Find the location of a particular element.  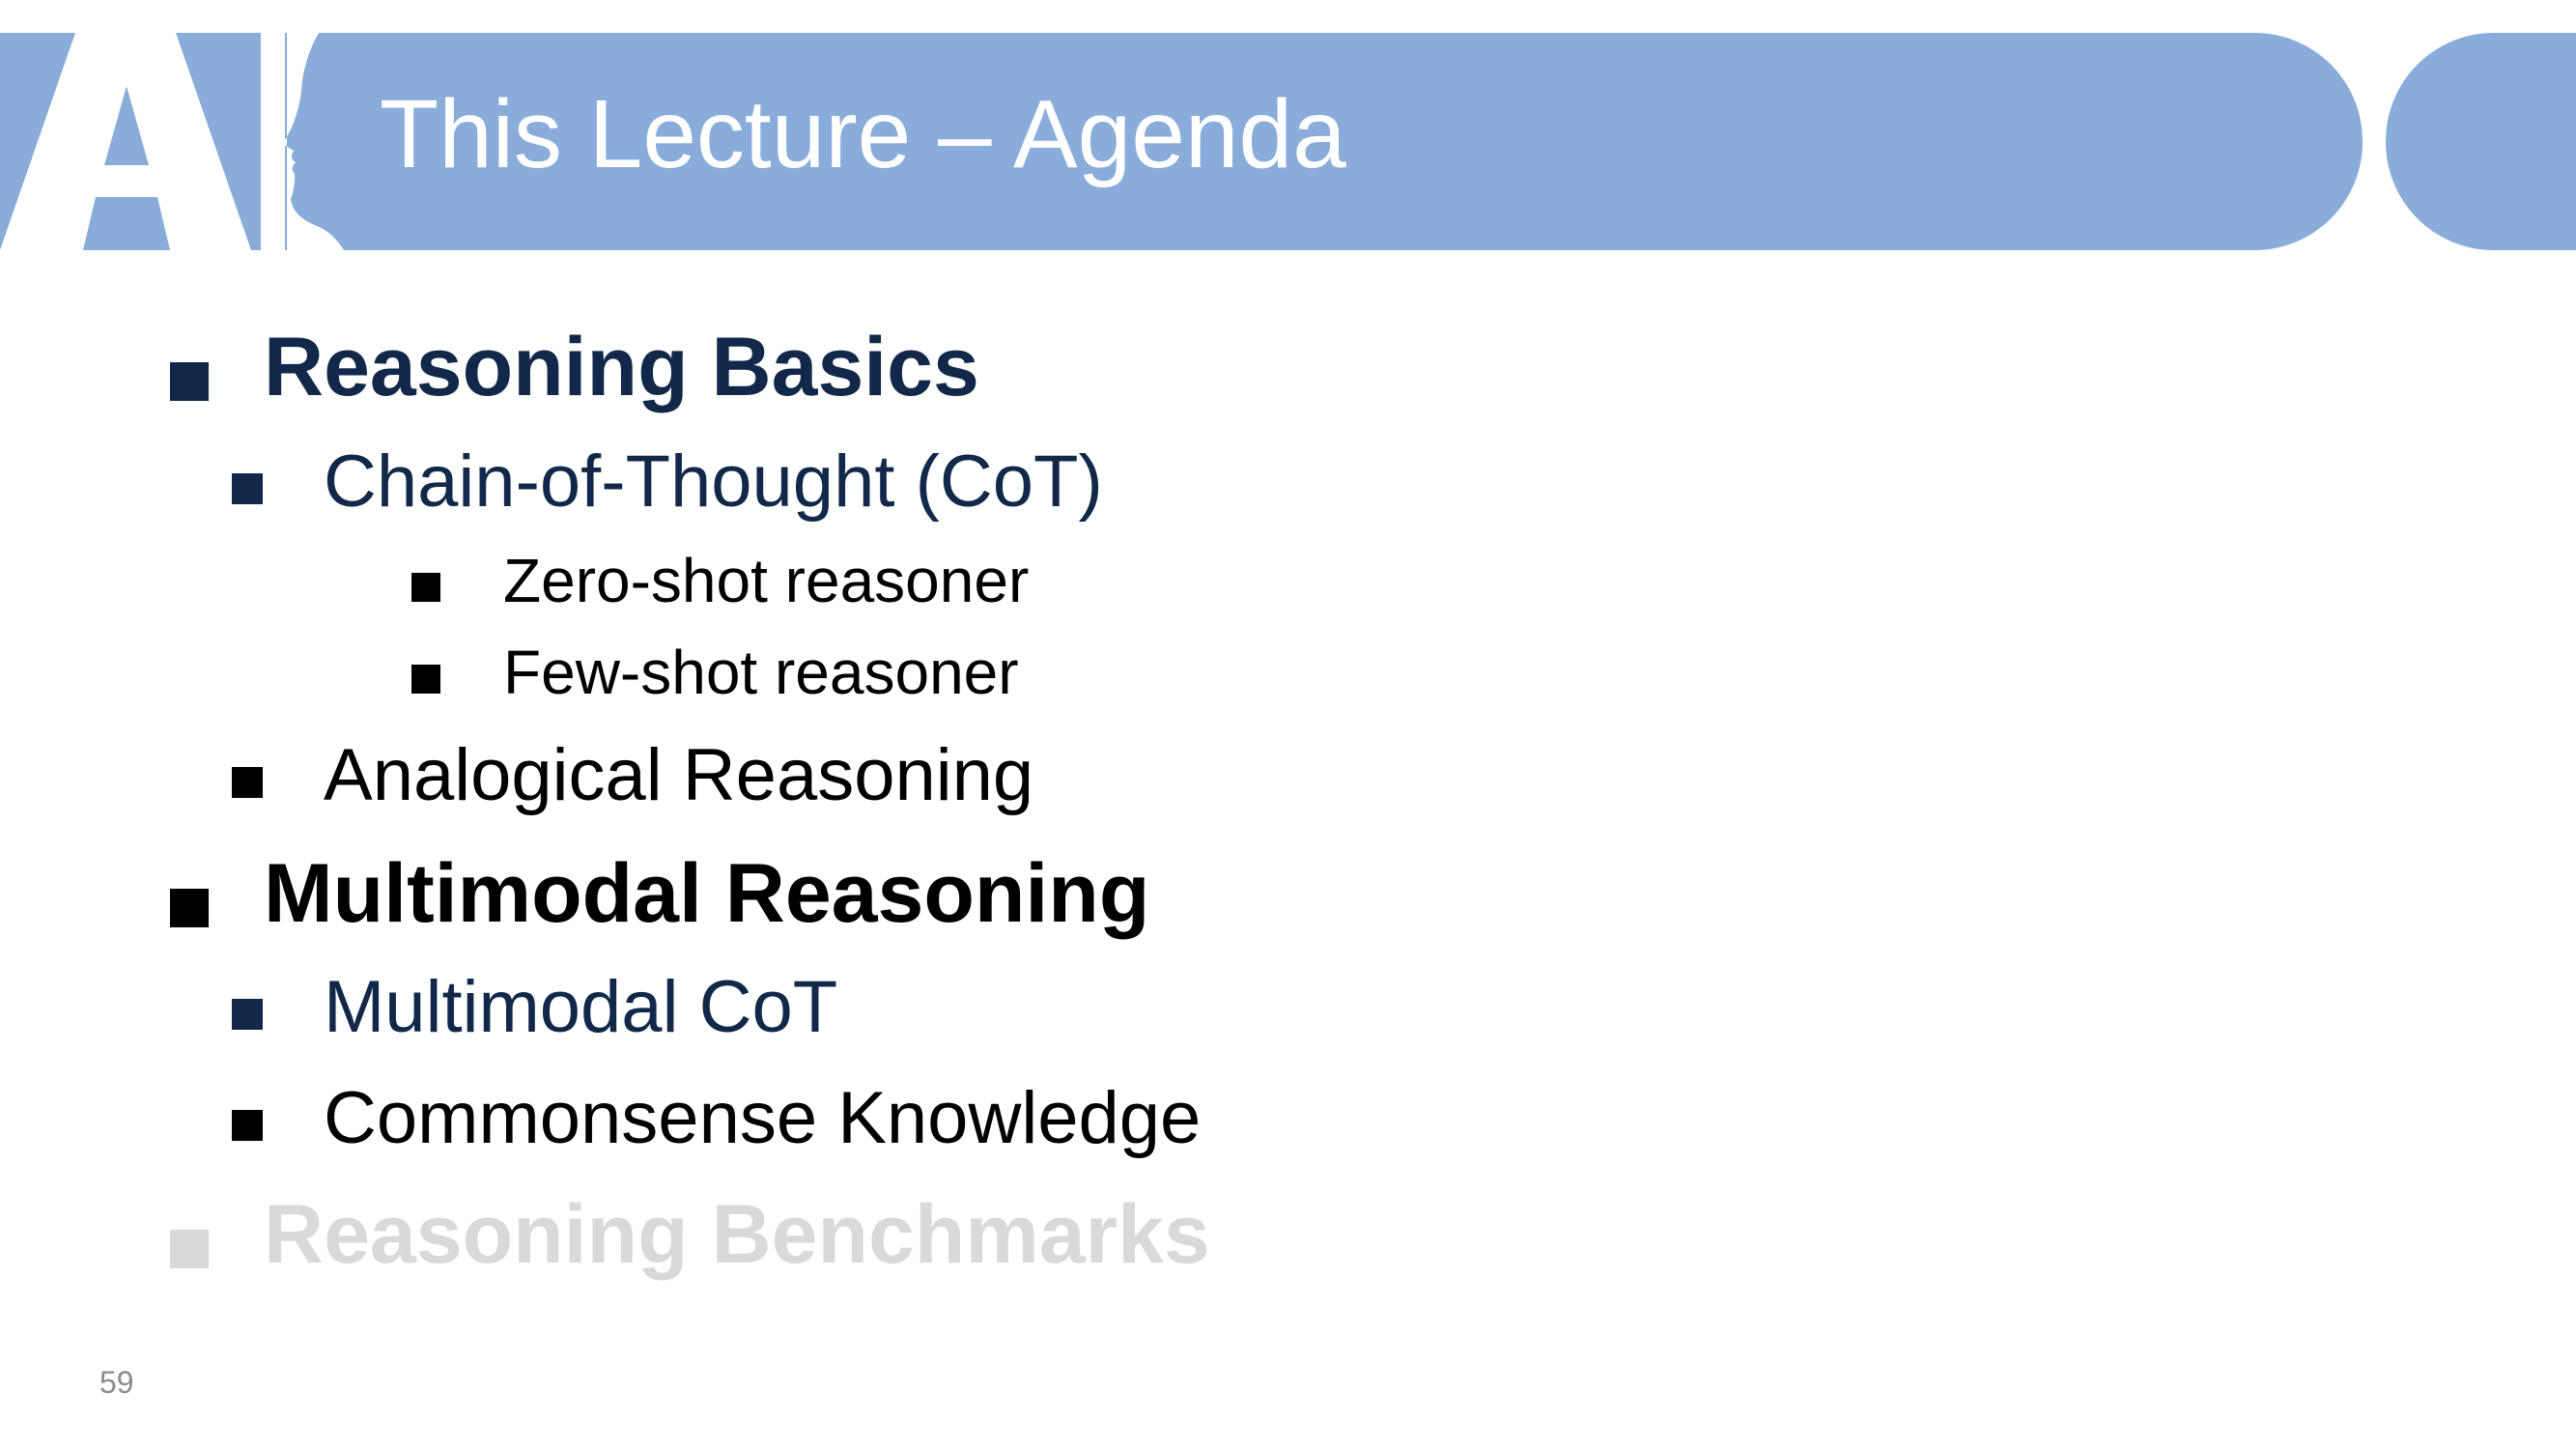

agenda-item-label: Multimodal CoT is located at coordinates (581, 1007).